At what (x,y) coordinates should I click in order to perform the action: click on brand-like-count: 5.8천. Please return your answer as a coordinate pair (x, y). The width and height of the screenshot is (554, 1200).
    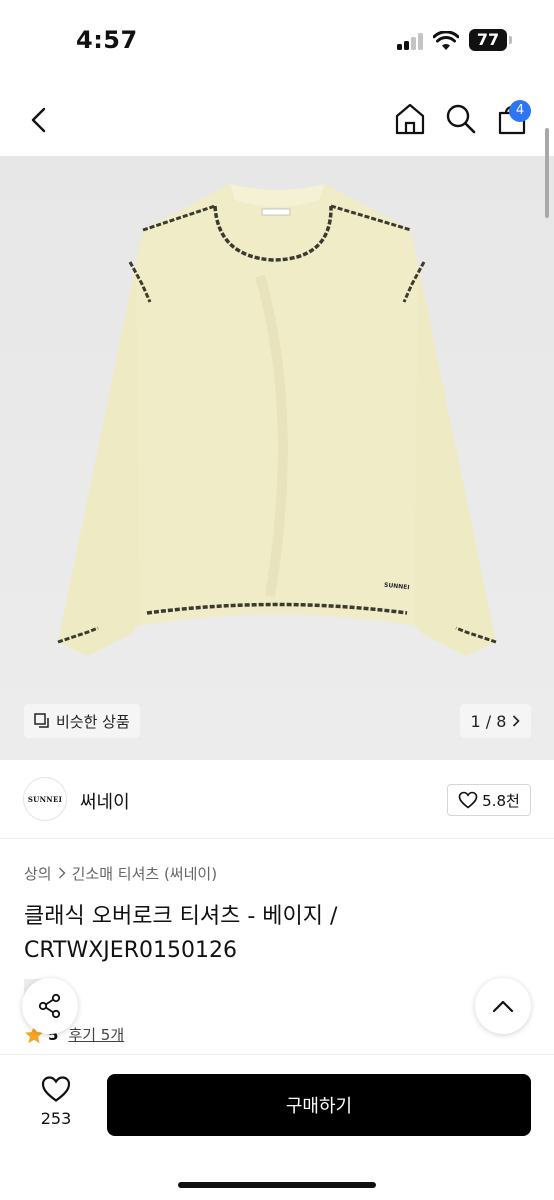
    Looking at the image, I should click on (501, 800).